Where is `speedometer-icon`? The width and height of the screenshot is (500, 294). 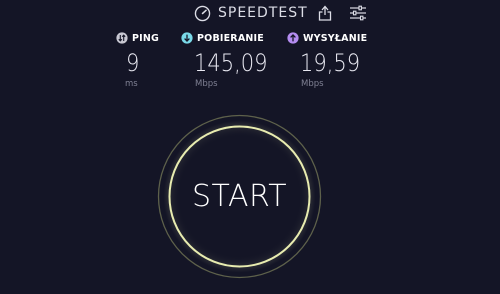
speedometer-icon is located at coordinates (202, 13).